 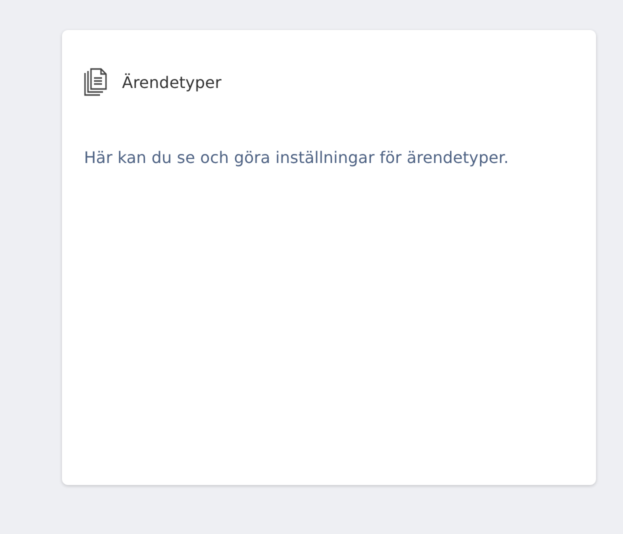 I want to click on documents-icon, so click(x=96, y=82).